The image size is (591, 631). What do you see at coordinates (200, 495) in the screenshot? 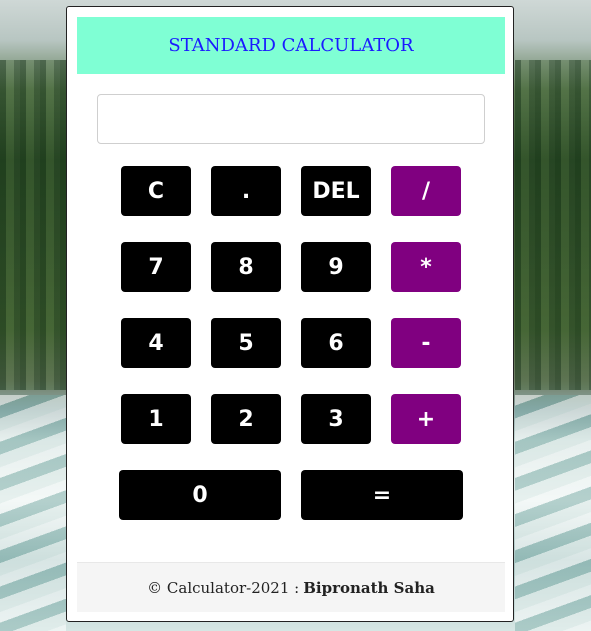
I see `digit-0-button: 0` at bounding box center [200, 495].